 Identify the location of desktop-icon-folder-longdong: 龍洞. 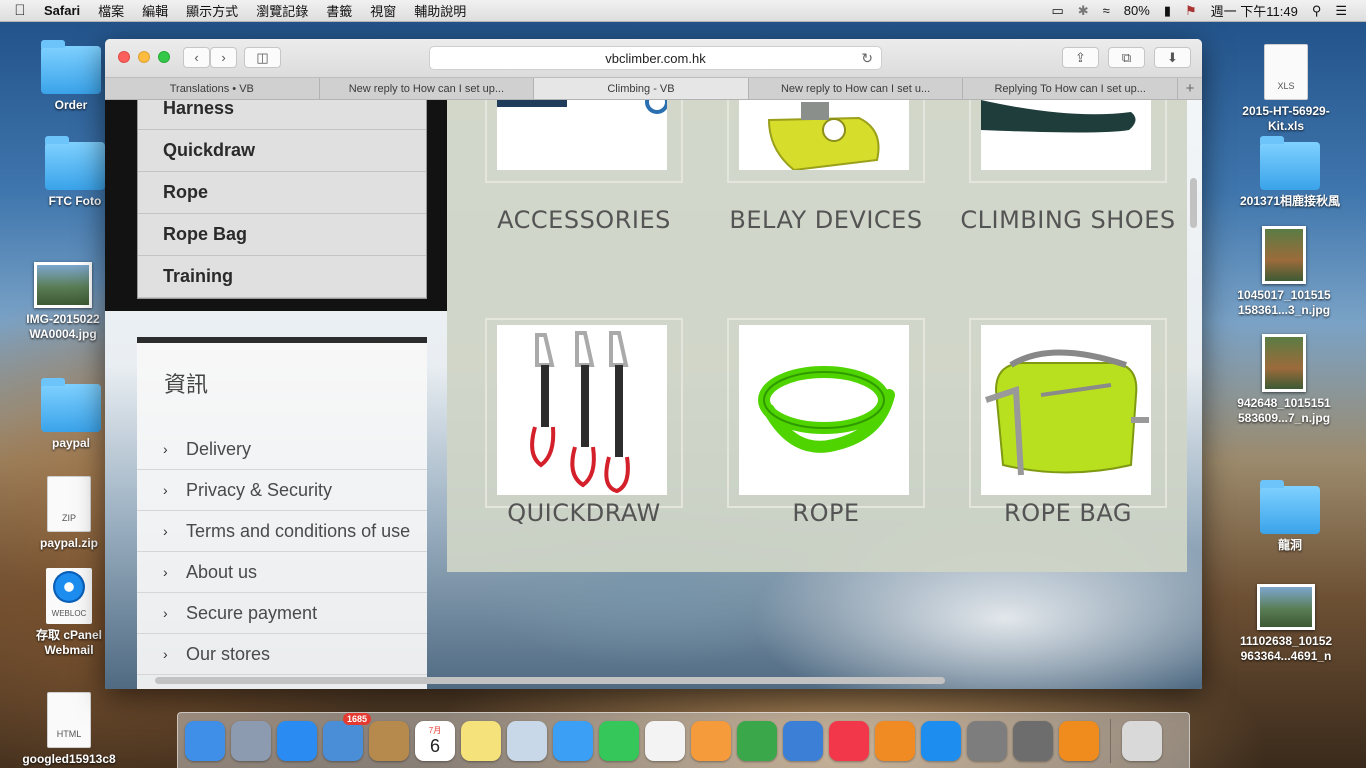
(1290, 516).